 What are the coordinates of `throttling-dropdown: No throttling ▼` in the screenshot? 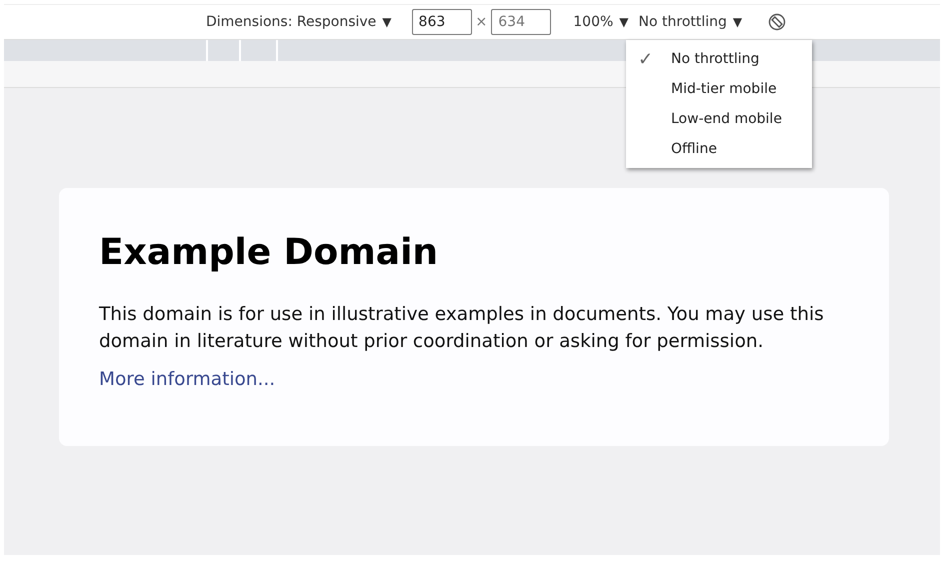 It's located at (690, 22).